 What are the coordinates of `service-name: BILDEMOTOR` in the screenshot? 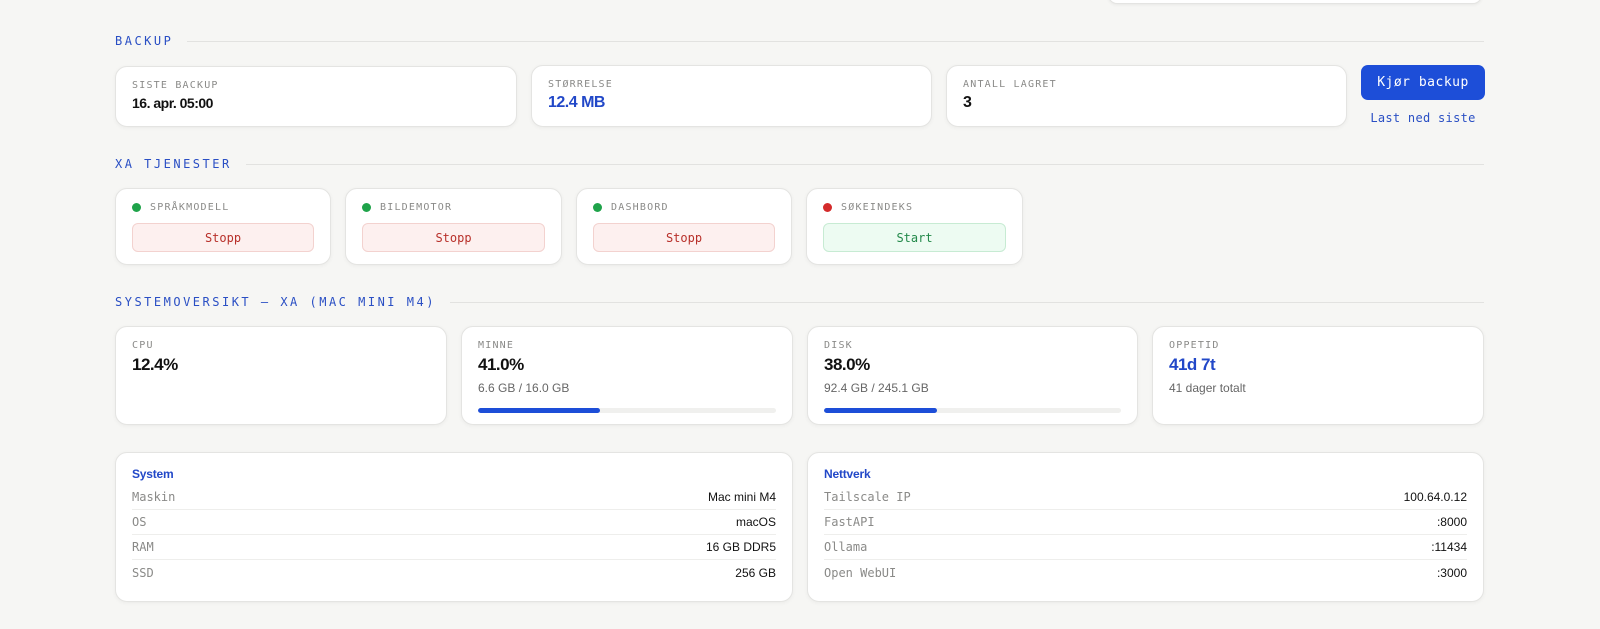 It's located at (416, 207).